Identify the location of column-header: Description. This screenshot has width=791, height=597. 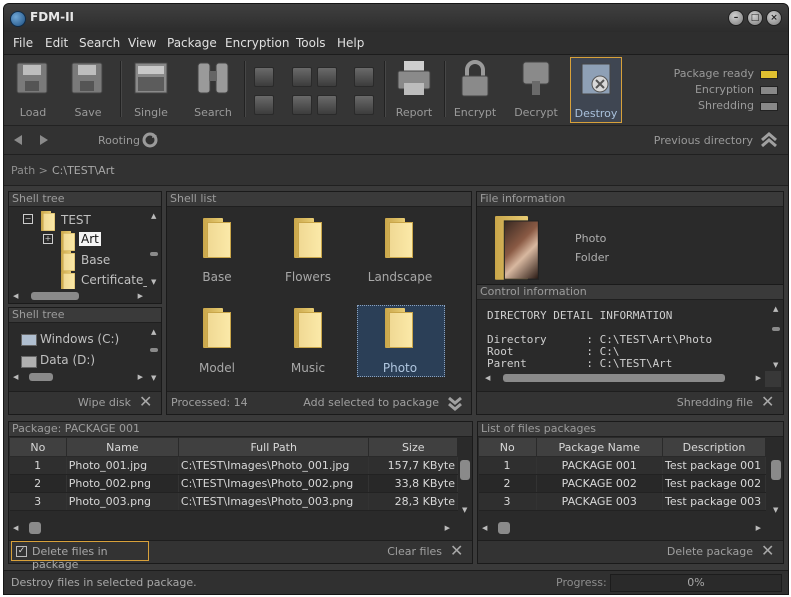
(714, 447).